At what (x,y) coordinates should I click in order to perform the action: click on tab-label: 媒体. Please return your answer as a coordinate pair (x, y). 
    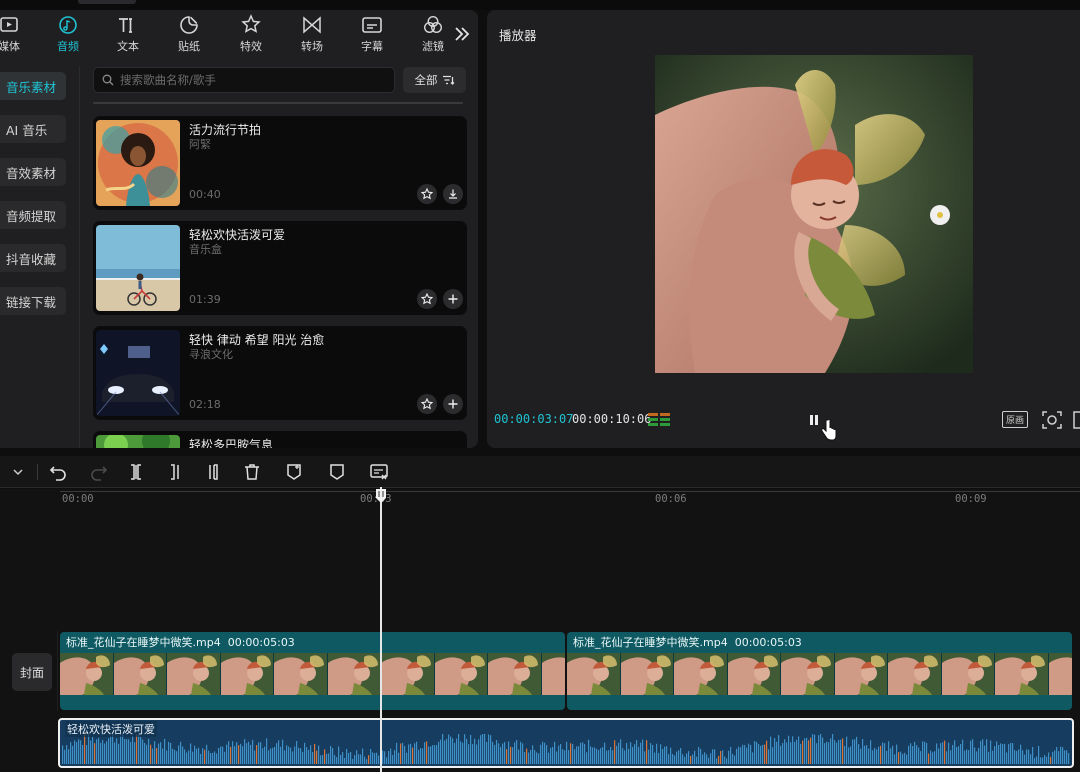
    Looking at the image, I should click on (10, 46).